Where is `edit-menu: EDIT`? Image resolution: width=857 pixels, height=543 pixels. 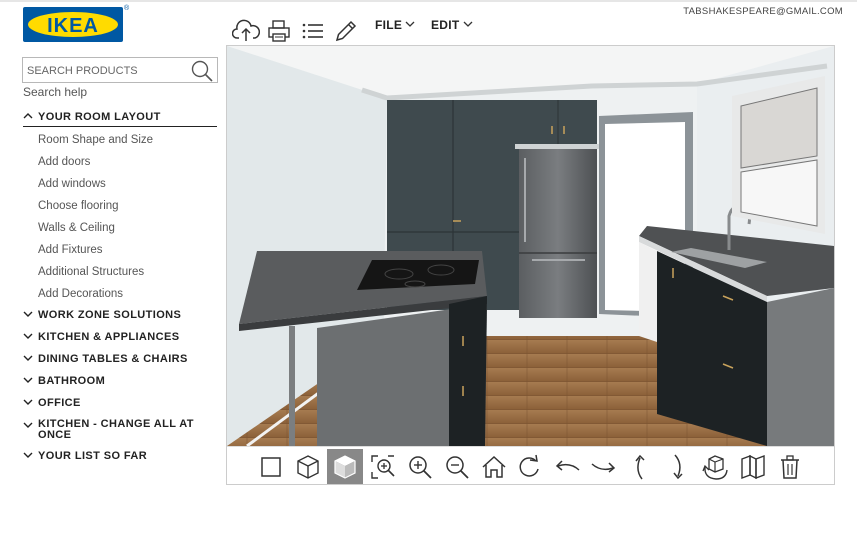 edit-menu: EDIT is located at coordinates (452, 25).